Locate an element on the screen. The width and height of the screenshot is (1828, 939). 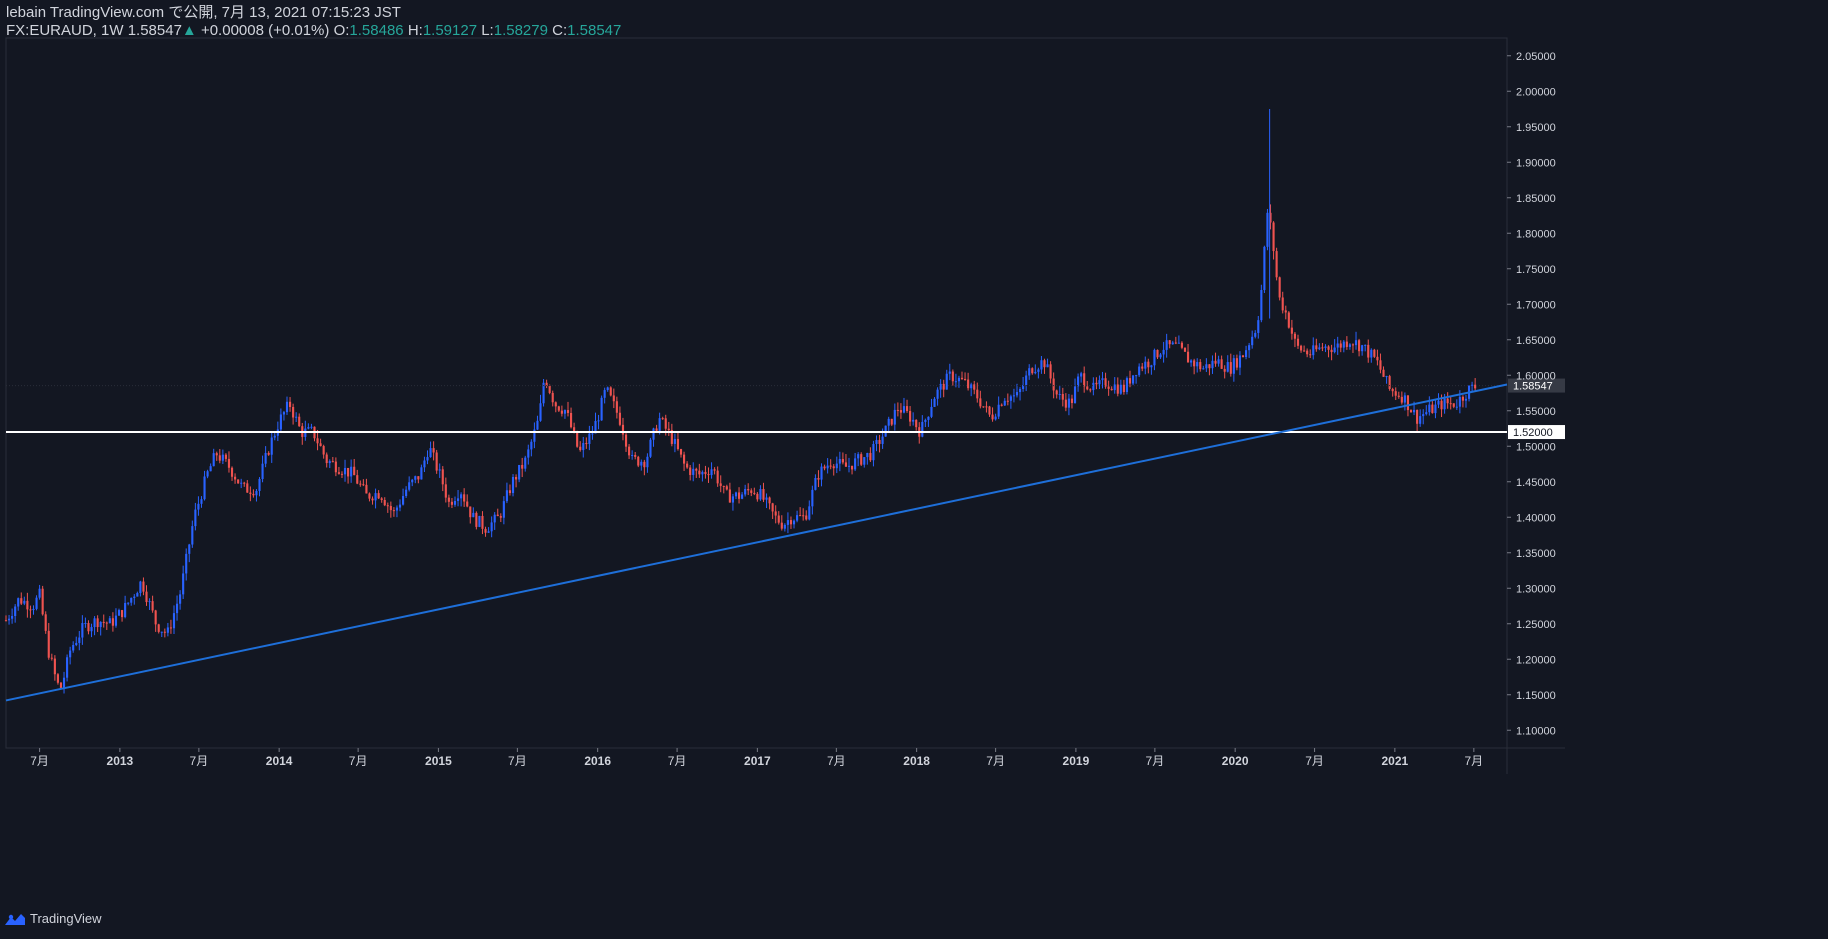
footer-brand: TradingView is located at coordinates (53, 918).